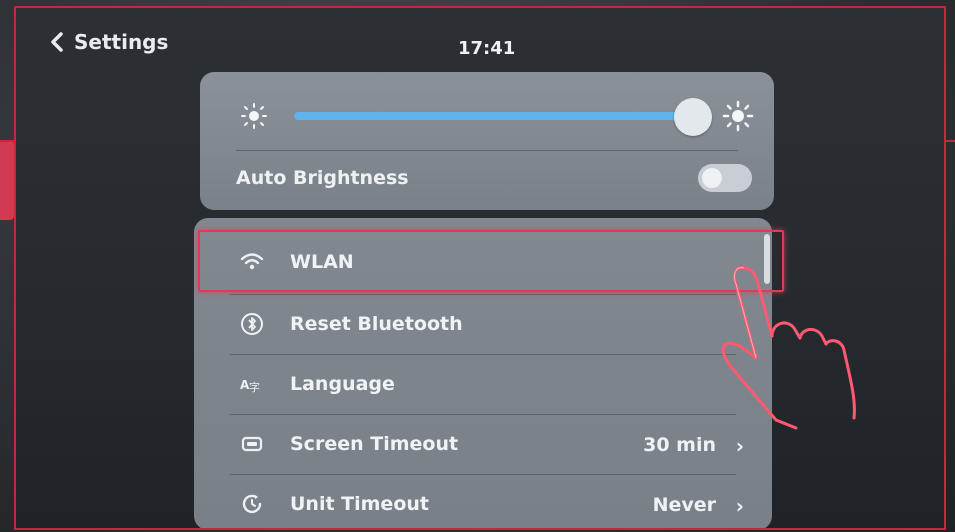 This screenshot has width=955, height=532. I want to click on language-icon: A 字, so click(250, 386).